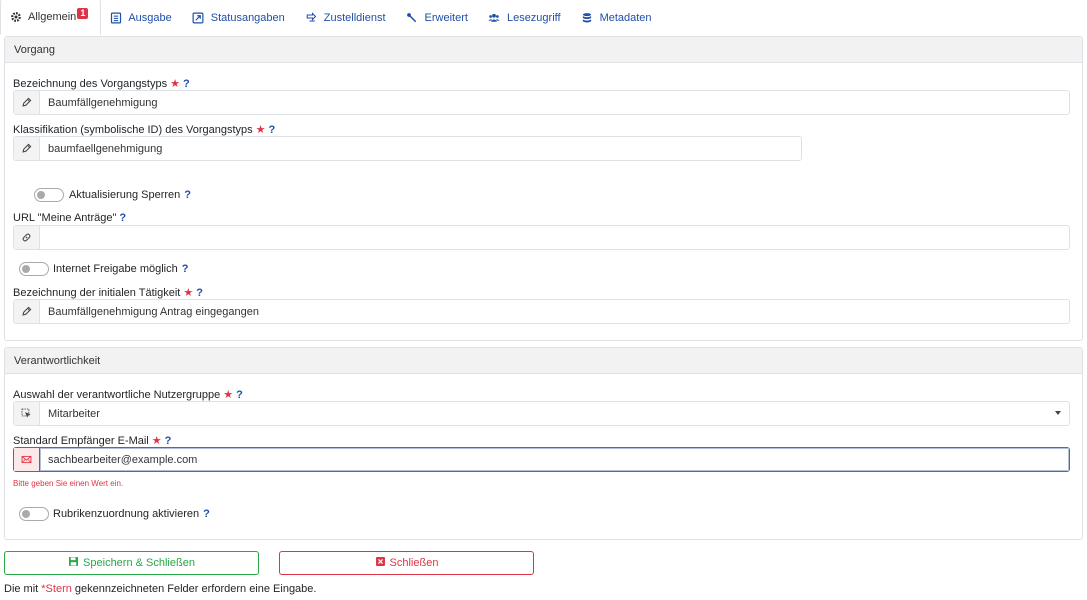 The height and width of the screenshot is (600, 1087). What do you see at coordinates (115, 17) in the screenshot?
I see `list-icon` at bounding box center [115, 17].